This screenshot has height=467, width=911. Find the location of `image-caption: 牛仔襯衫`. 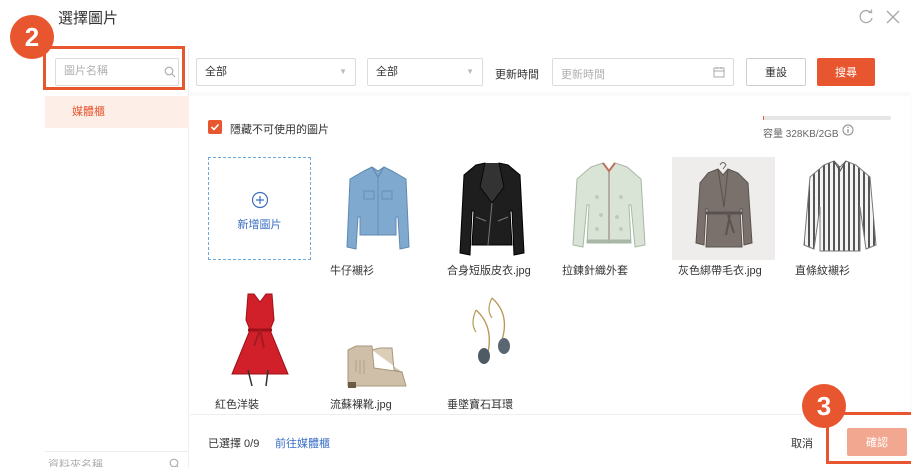

image-caption: 牛仔襯衫 is located at coordinates (352, 271).